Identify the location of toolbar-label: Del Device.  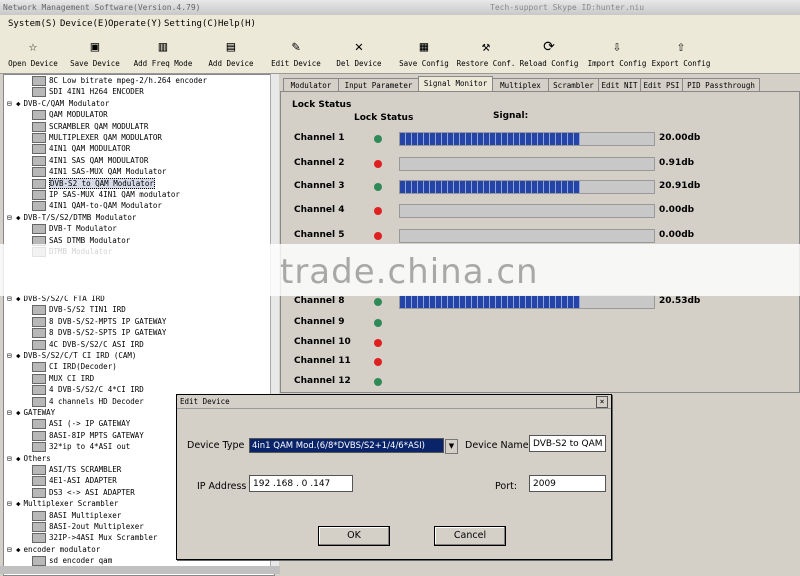
(359, 63).